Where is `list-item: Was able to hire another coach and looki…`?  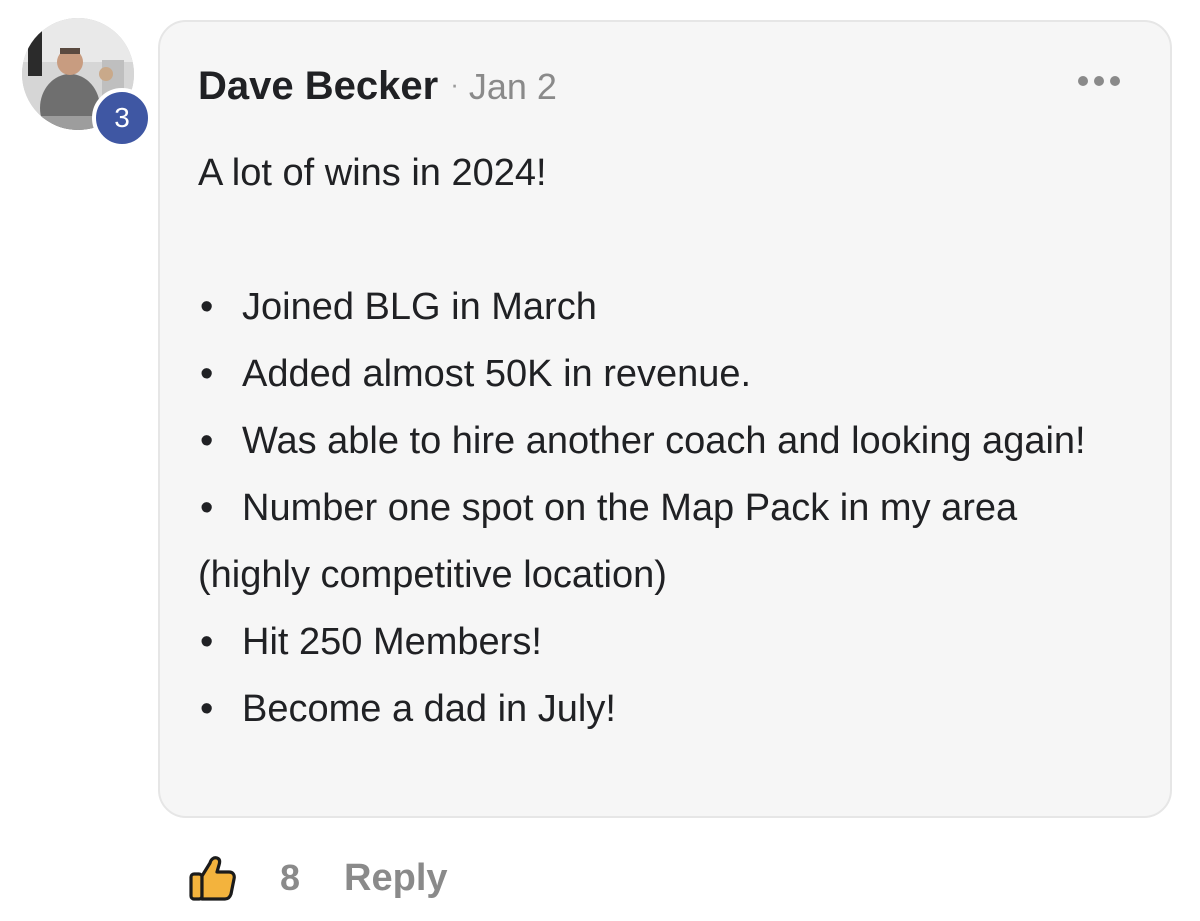
list-item: Was able to hire another coach and looki… is located at coordinates (658, 441).